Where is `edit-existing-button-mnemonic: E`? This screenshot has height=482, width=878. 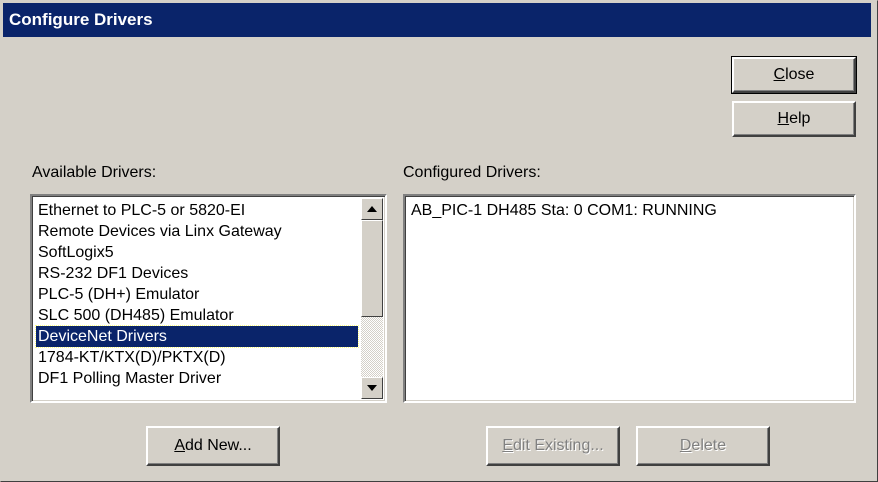
edit-existing-button-mnemonic: E is located at coordinates (507, 445).